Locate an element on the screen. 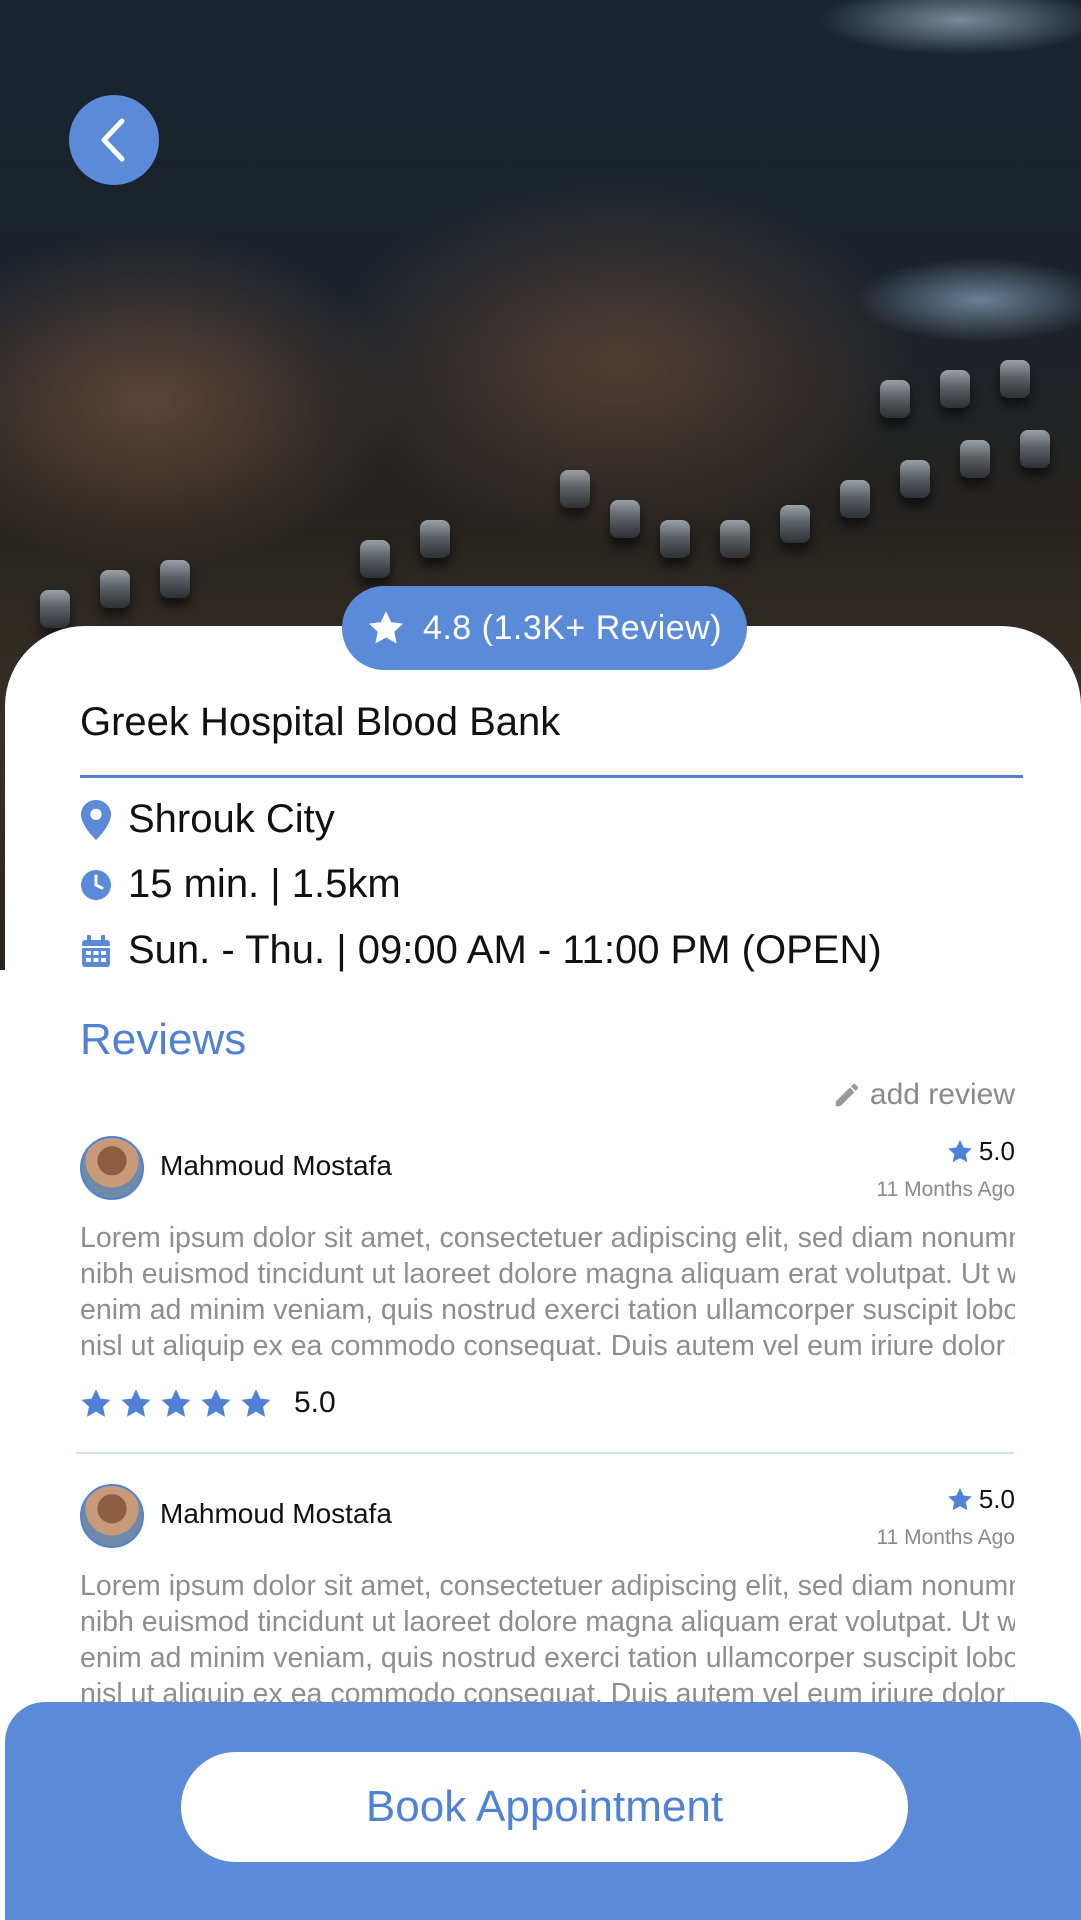  reviews-heading: Reviews is located at coordinates (163, 1039).